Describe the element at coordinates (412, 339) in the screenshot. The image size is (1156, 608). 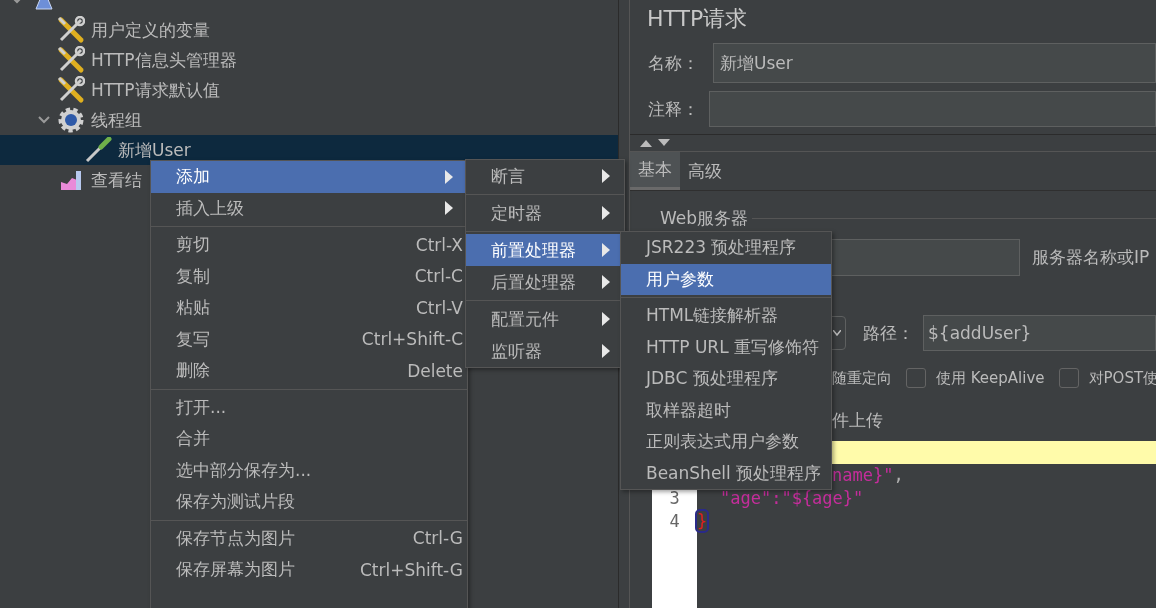
I see `shortcut-label: Ctrl+Shift-C` at that location.